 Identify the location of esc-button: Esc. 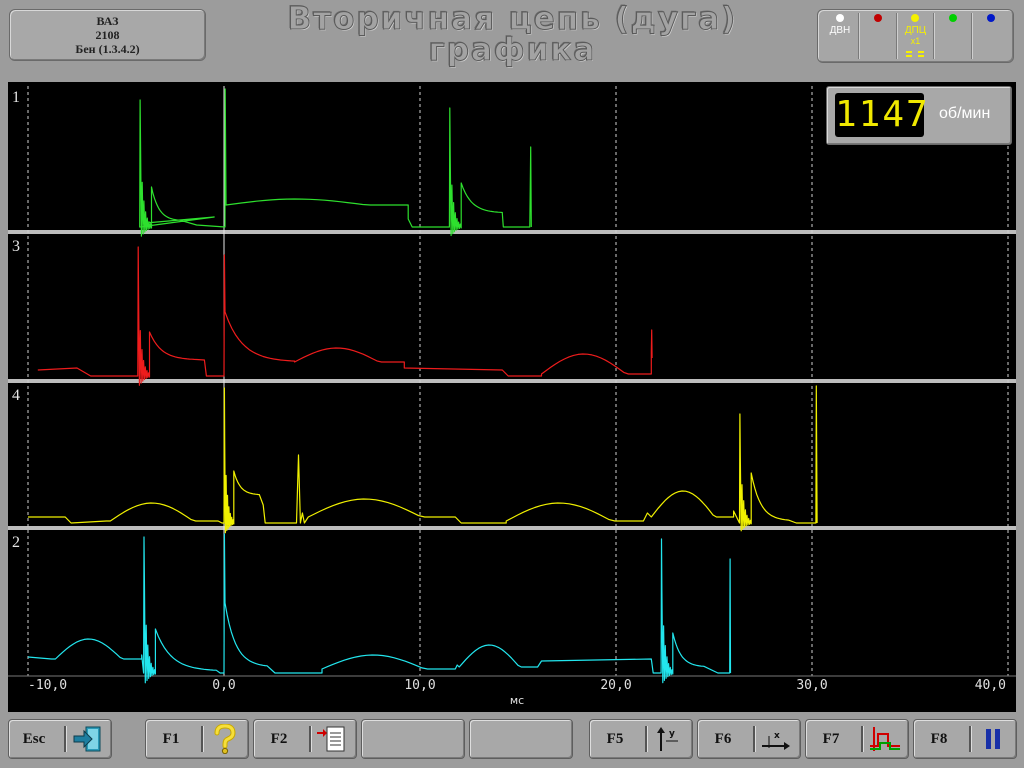
(60, 739).